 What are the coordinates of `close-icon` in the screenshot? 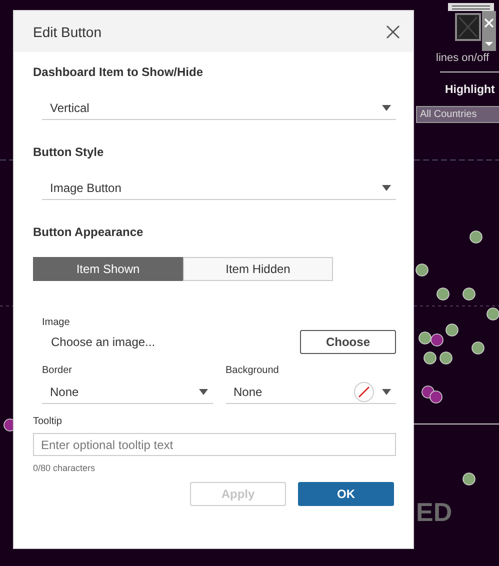 It's located at (393, 31).